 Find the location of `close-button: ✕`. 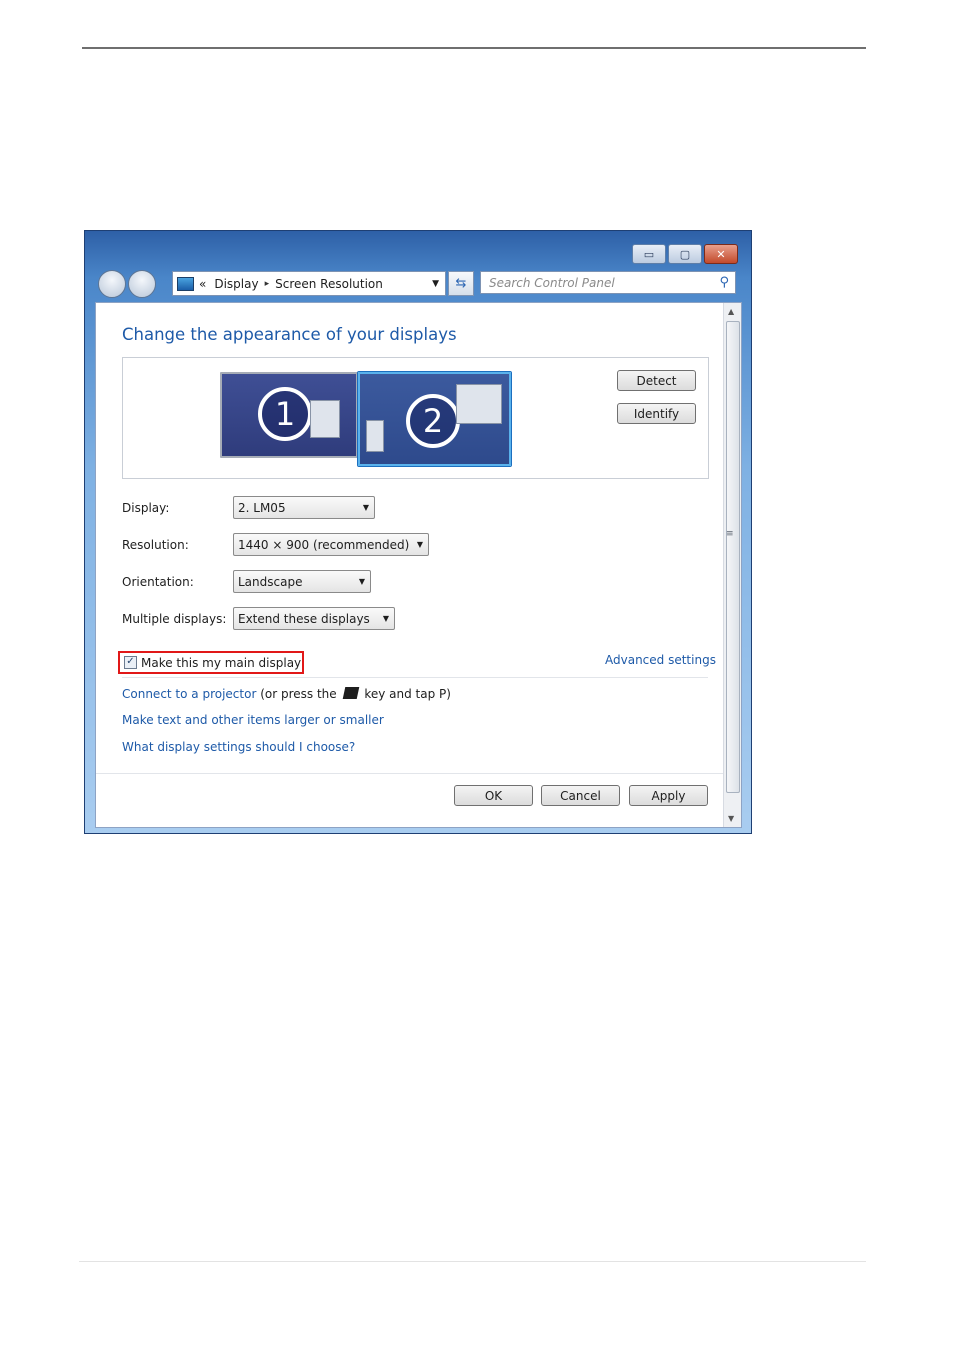

close-button: ✕ is located at coordinates (721, 254).